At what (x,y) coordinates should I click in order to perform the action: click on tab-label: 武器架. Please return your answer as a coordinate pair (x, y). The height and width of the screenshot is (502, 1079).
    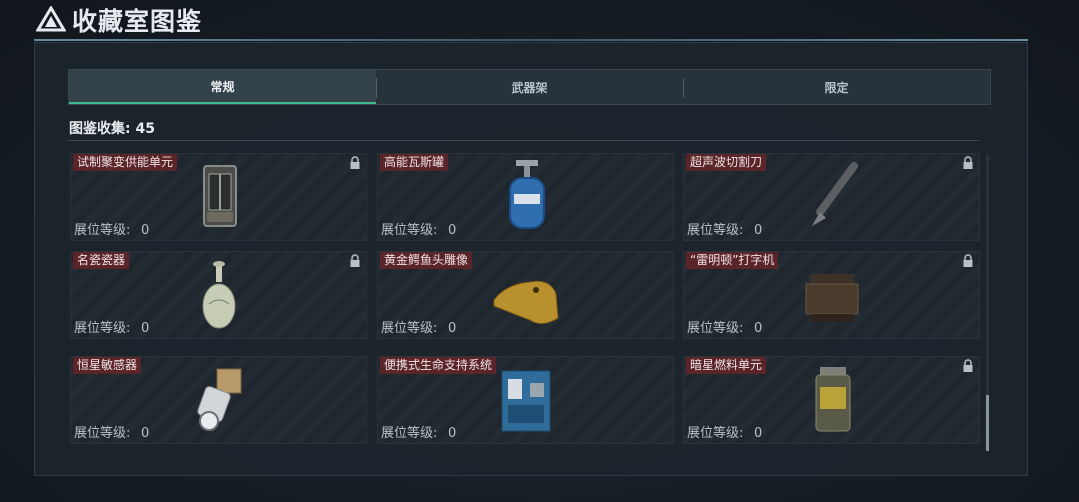
    Looking at the image, I should click on (529, 87).